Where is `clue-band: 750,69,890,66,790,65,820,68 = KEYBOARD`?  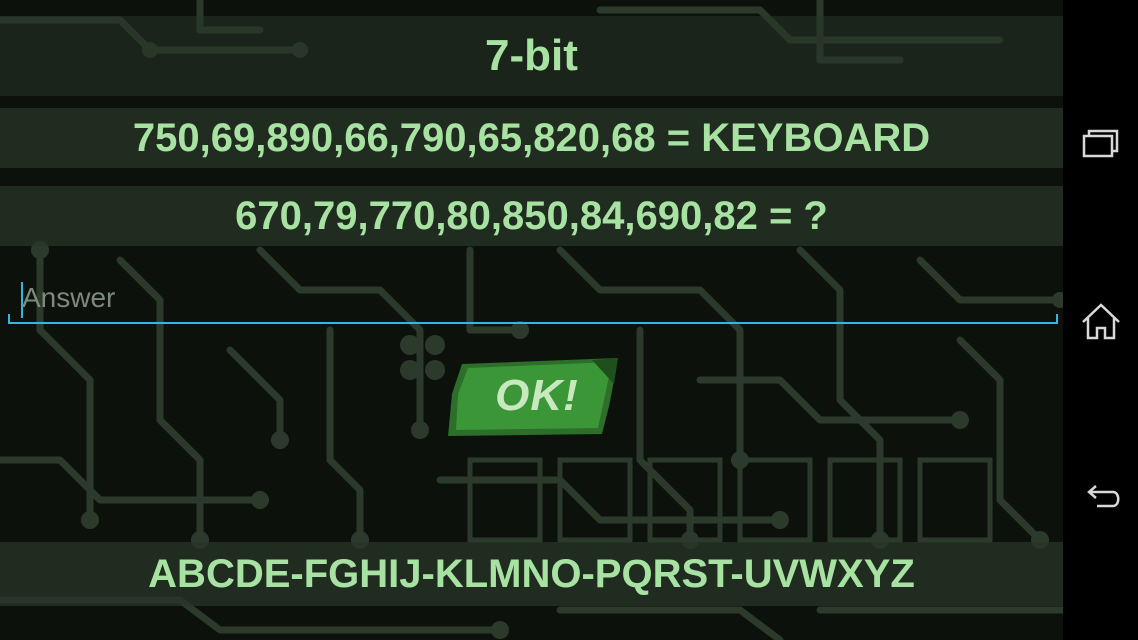 clue-band: 750,69,890,66,790,65,820,68 = KEYBOARD is located at coordinates (531, 138).